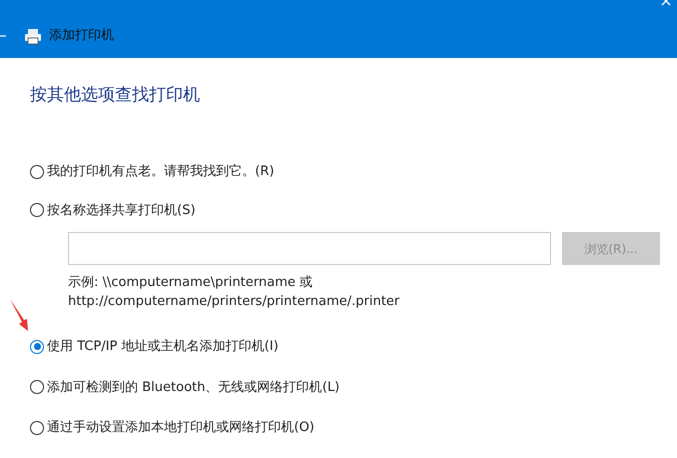 Image resolution: width=677 pixels, height=458 pixels. What do you see at coordinates (33, 36) in the screenshot?
I see `printer-icon` at bounding box center [33, 36].